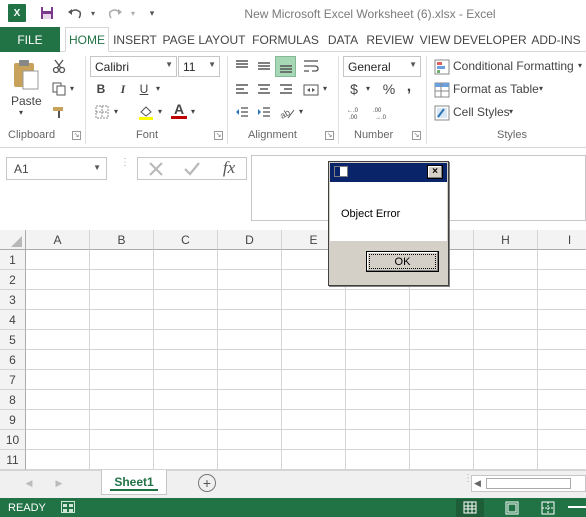 The width and height of the screenshot is (586, 517). I want to click on tab-developer: DEVELOPER, so click(489, 39).